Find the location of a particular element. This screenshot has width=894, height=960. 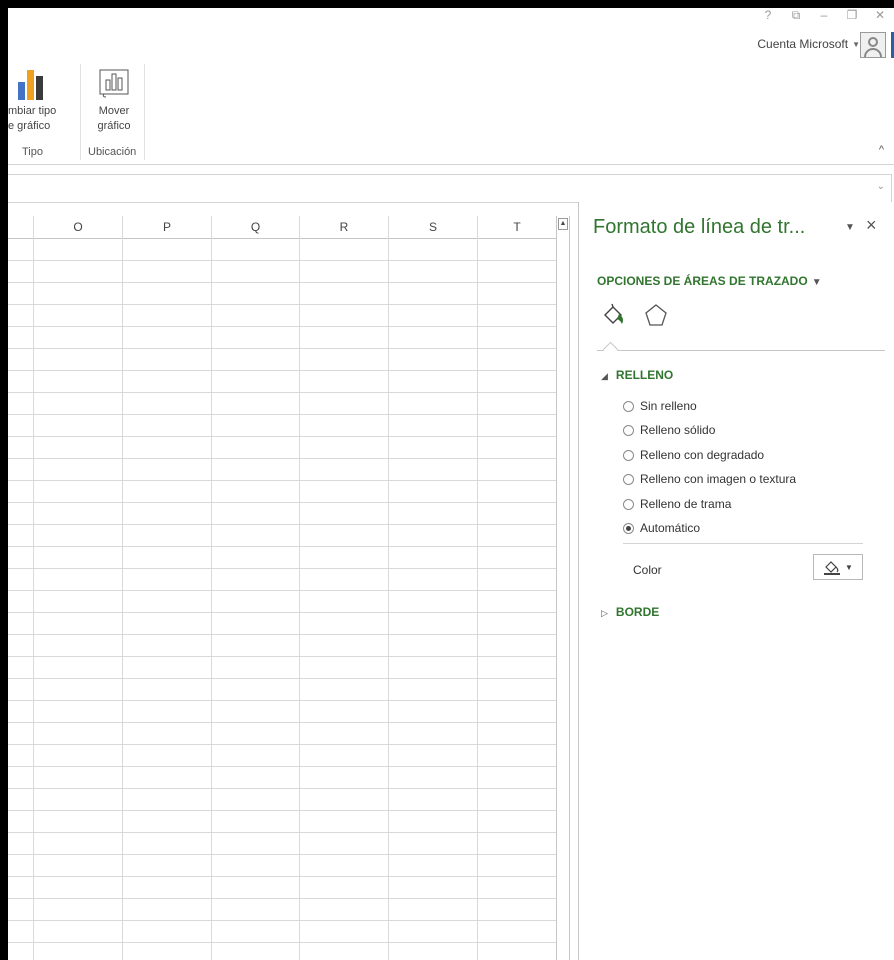

column-header-t: T is located at coordinates (517, 227).